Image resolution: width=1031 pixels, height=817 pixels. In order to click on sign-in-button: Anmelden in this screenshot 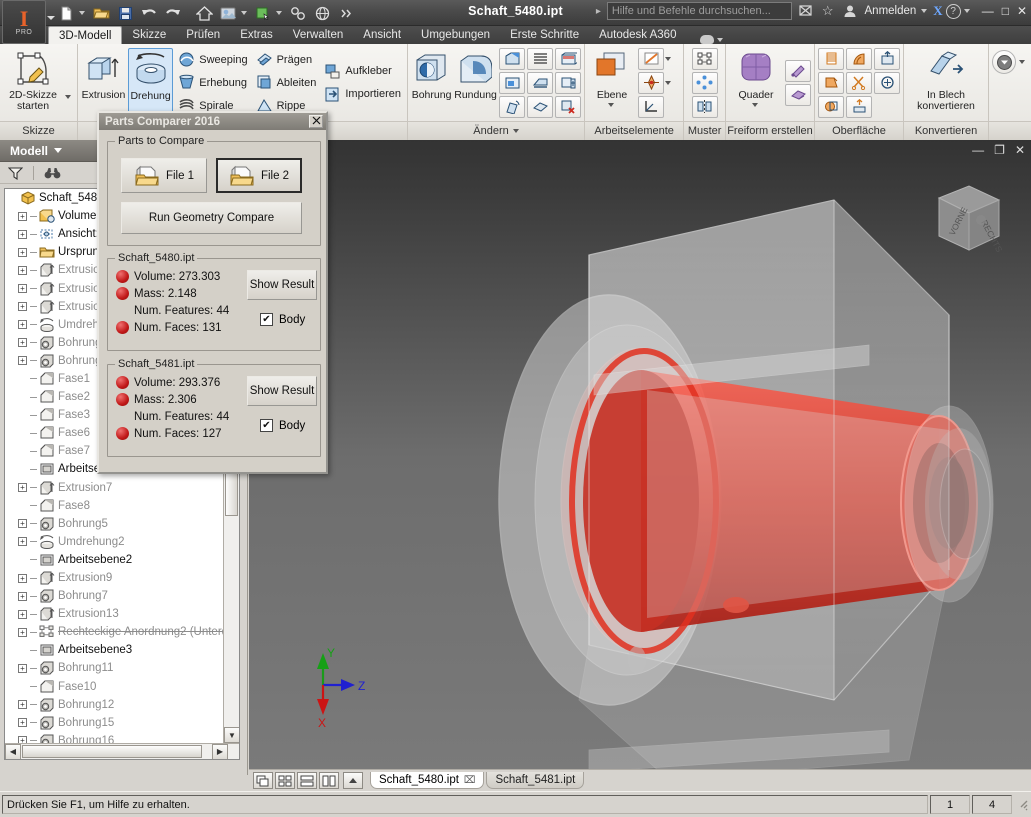, I will do `click(891, 11)`.